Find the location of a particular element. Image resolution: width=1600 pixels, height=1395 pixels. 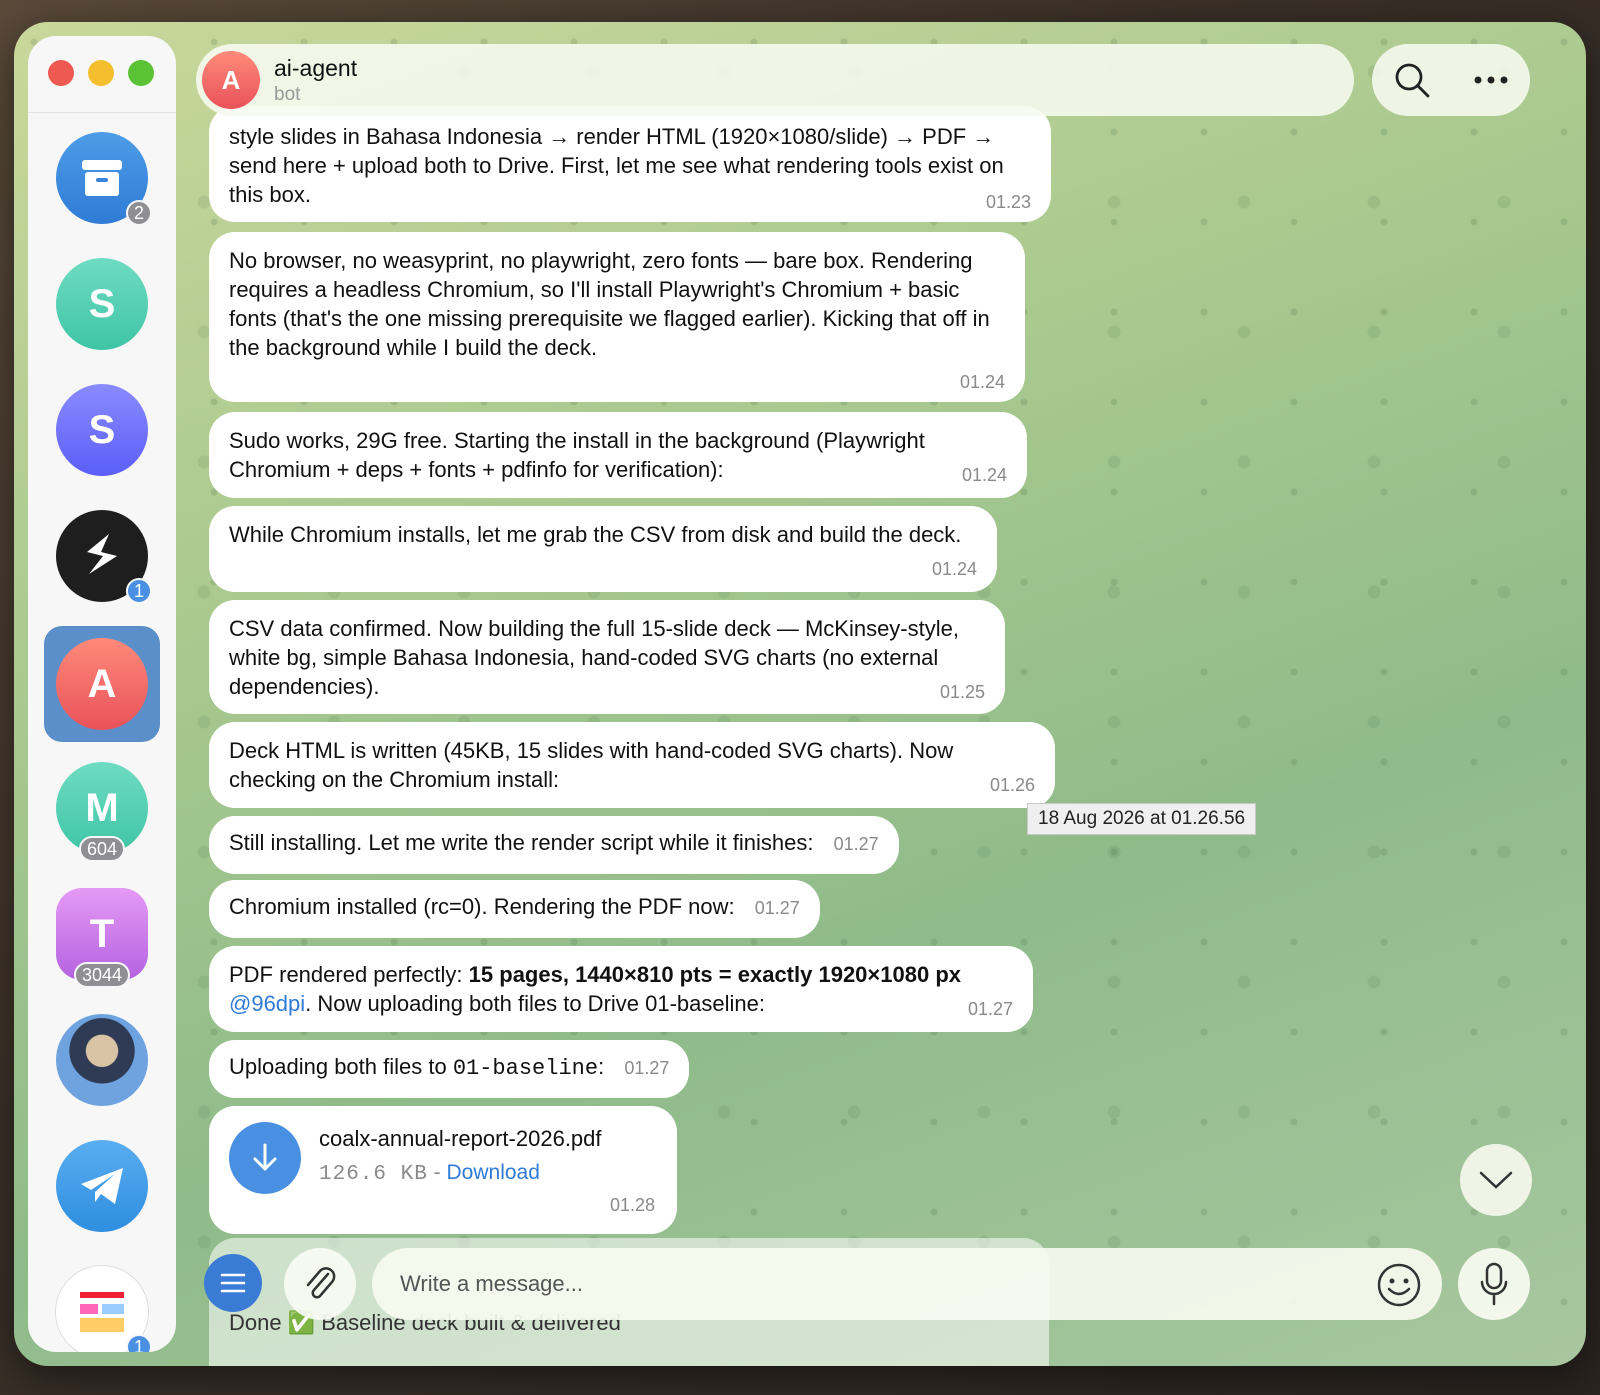

unread-badge: 604 is located at coordinates (102, 849).